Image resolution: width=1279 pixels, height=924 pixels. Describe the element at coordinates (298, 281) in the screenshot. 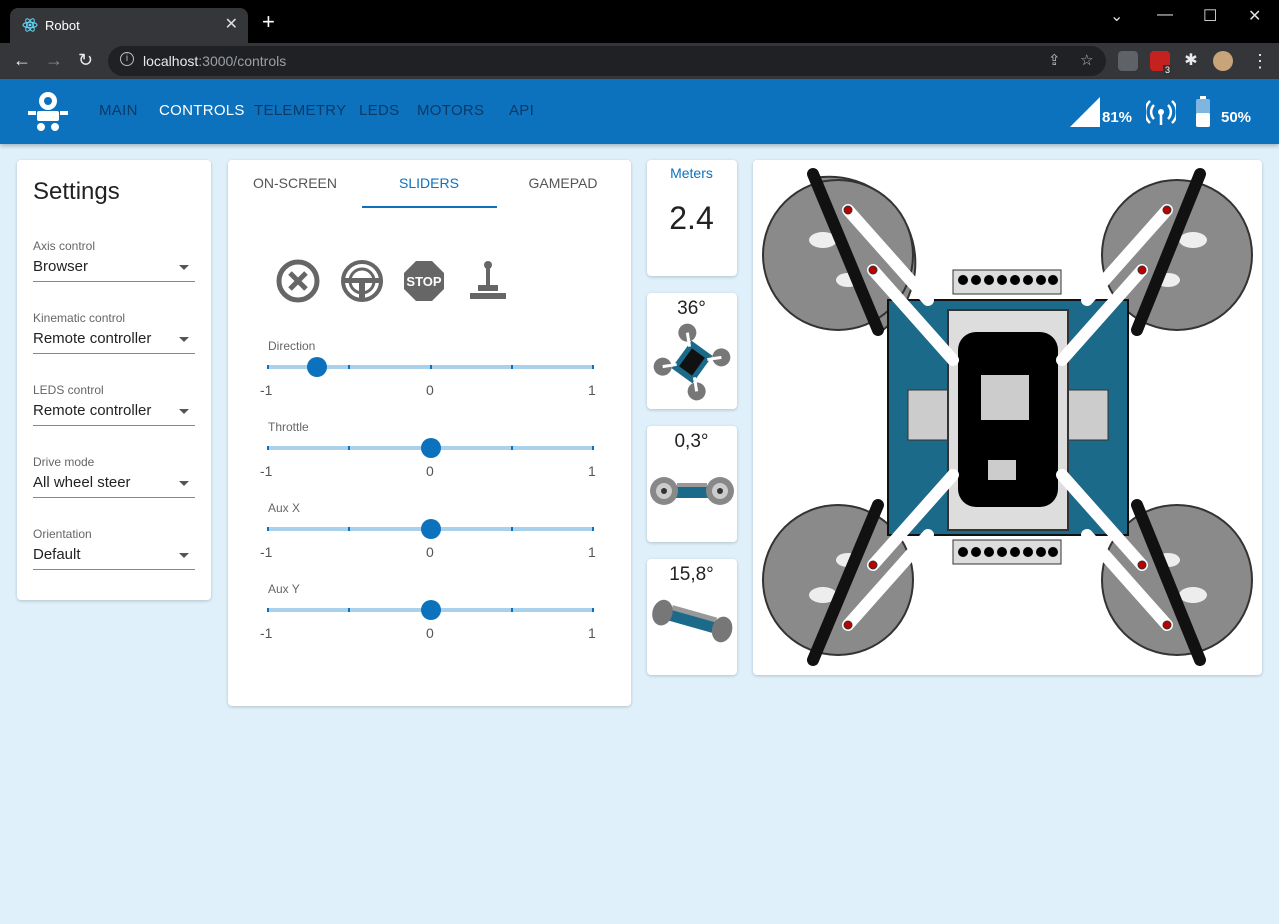

I see `cancel-icon` at that location.